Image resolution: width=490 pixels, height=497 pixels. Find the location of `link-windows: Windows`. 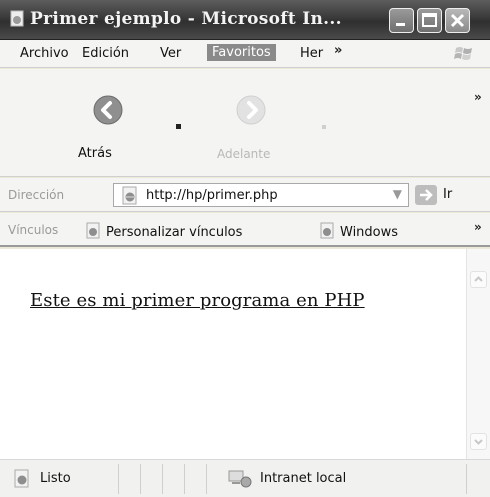

link-windows: Windows is located at coordinates (358, 231).